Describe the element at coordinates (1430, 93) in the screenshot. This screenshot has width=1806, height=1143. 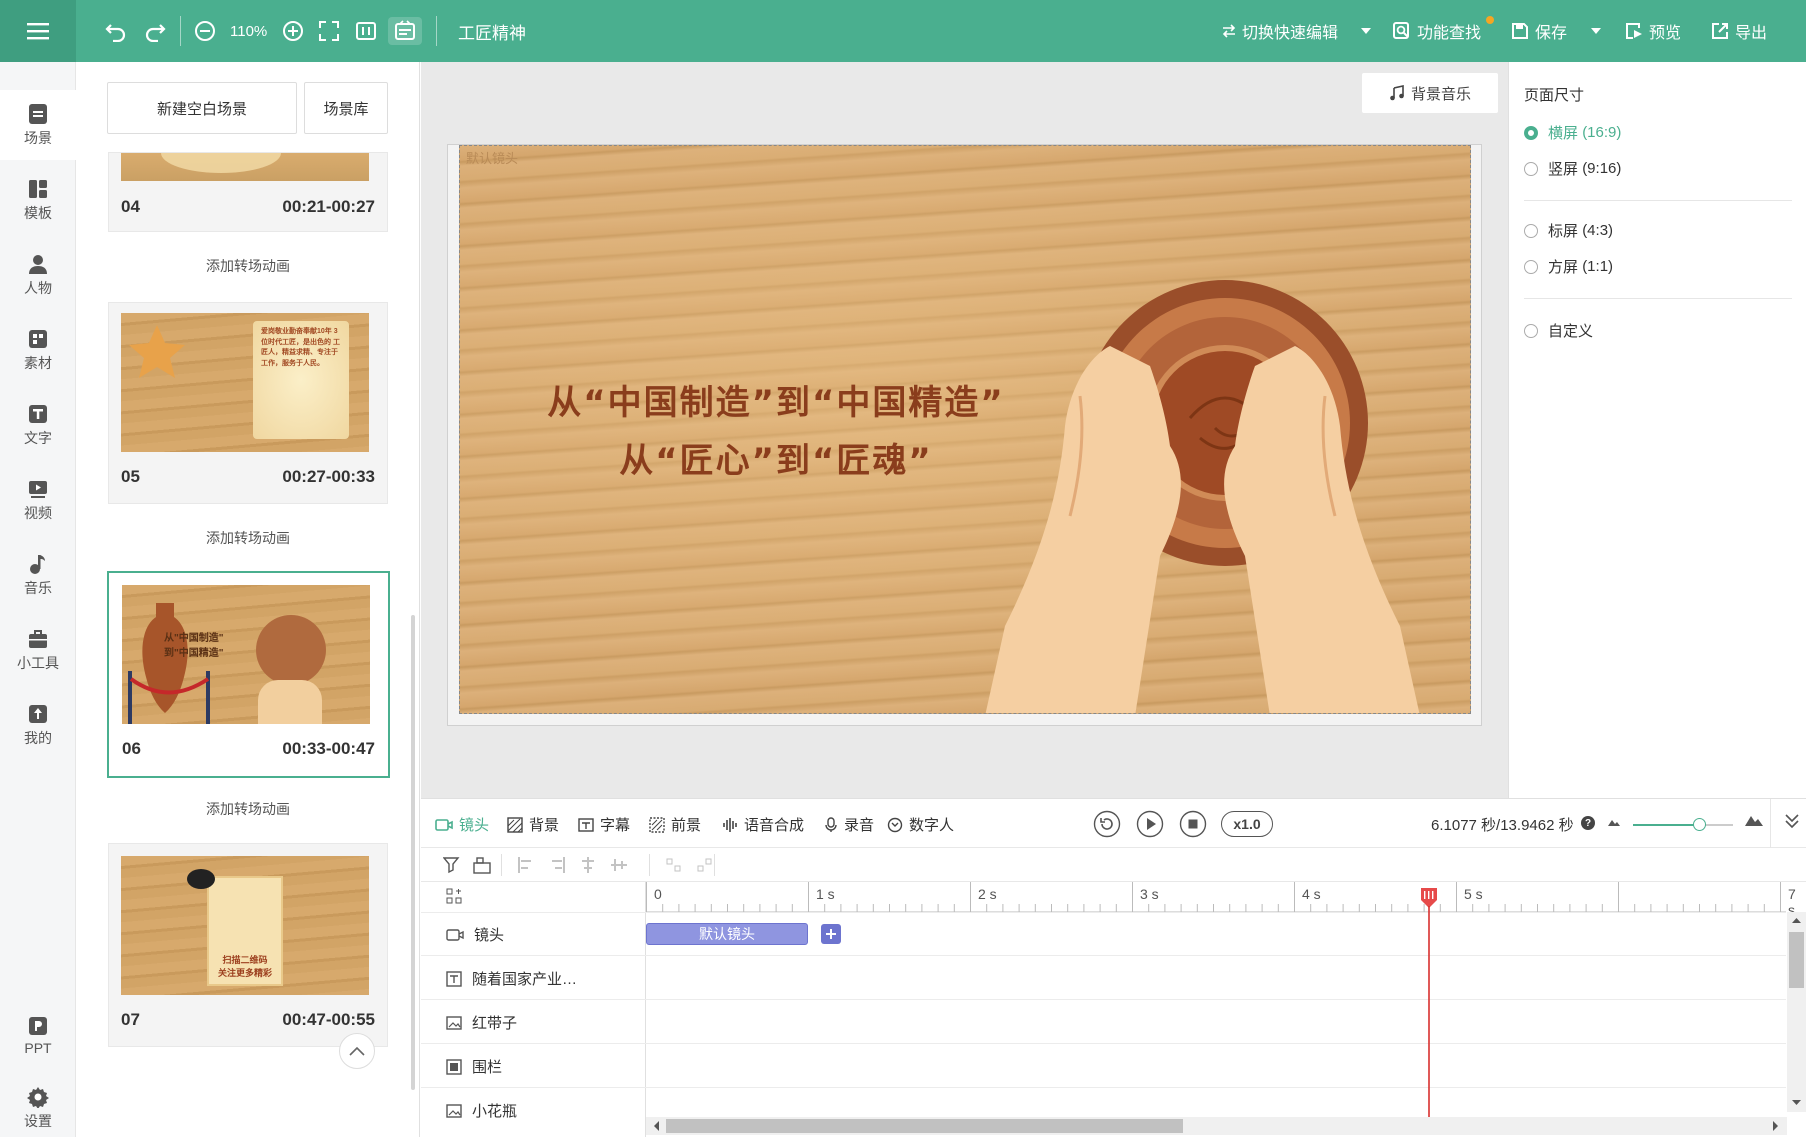
I see `background-music-button: 背景音乐` at that location.